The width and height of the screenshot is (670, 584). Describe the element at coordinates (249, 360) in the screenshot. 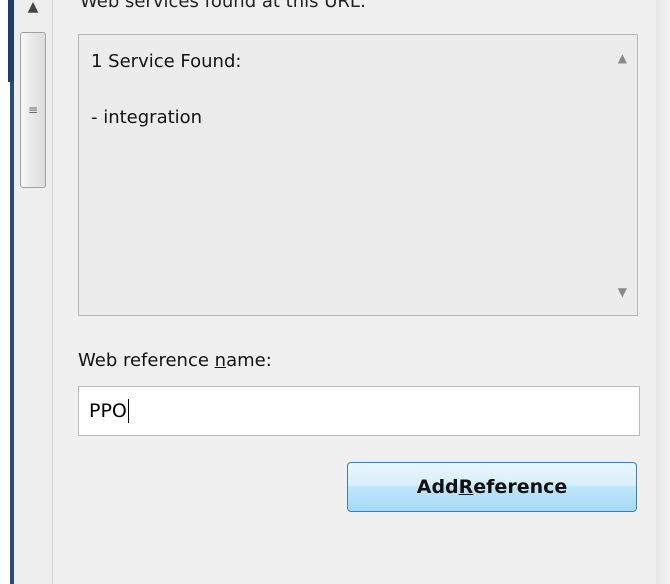

I see `label-suffix: ame:` at that location.